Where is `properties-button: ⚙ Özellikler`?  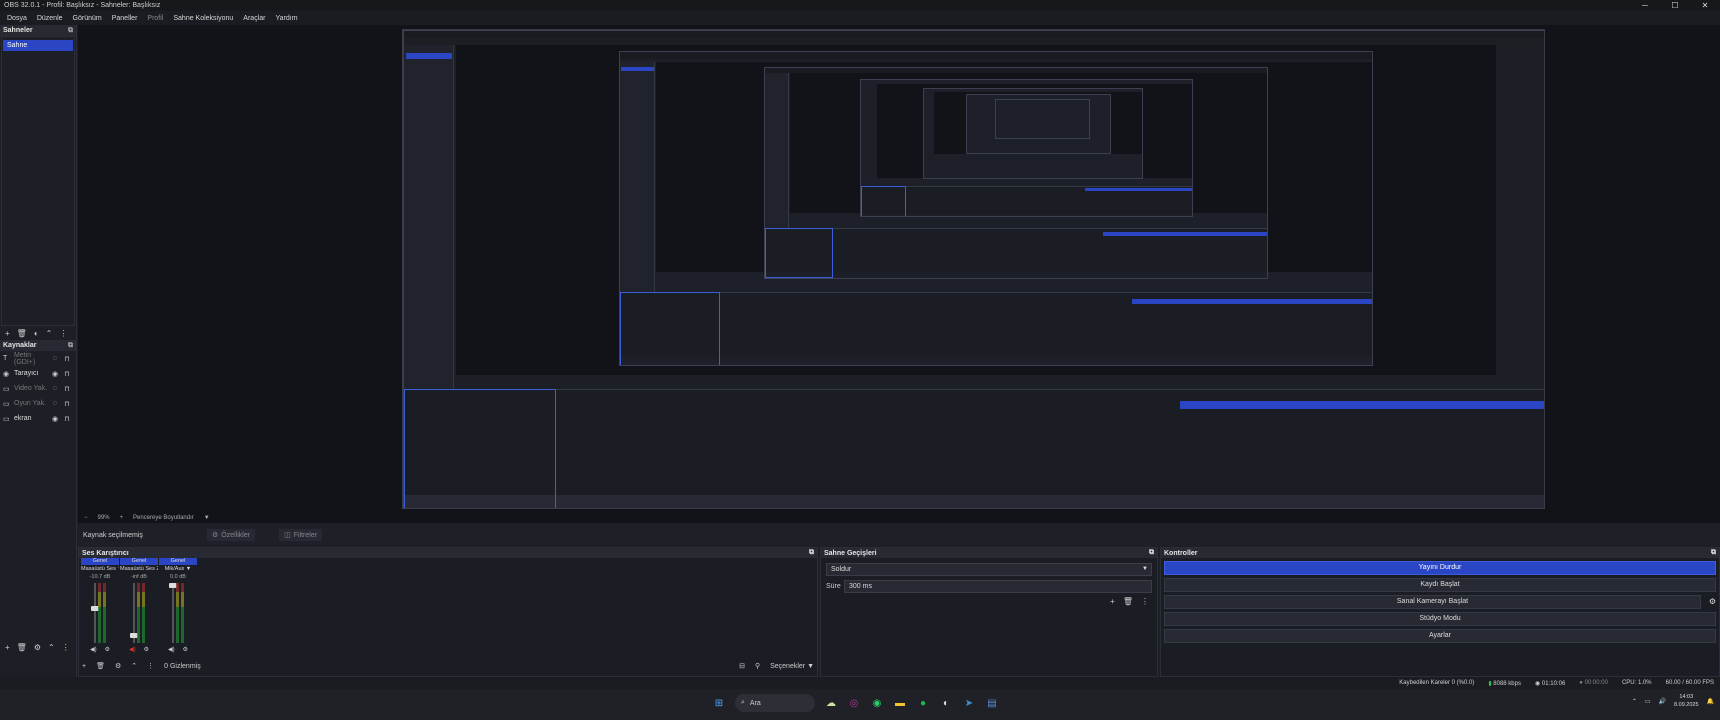 properties-button: ⚙ Özellikler is located at coordinates (231, 535).